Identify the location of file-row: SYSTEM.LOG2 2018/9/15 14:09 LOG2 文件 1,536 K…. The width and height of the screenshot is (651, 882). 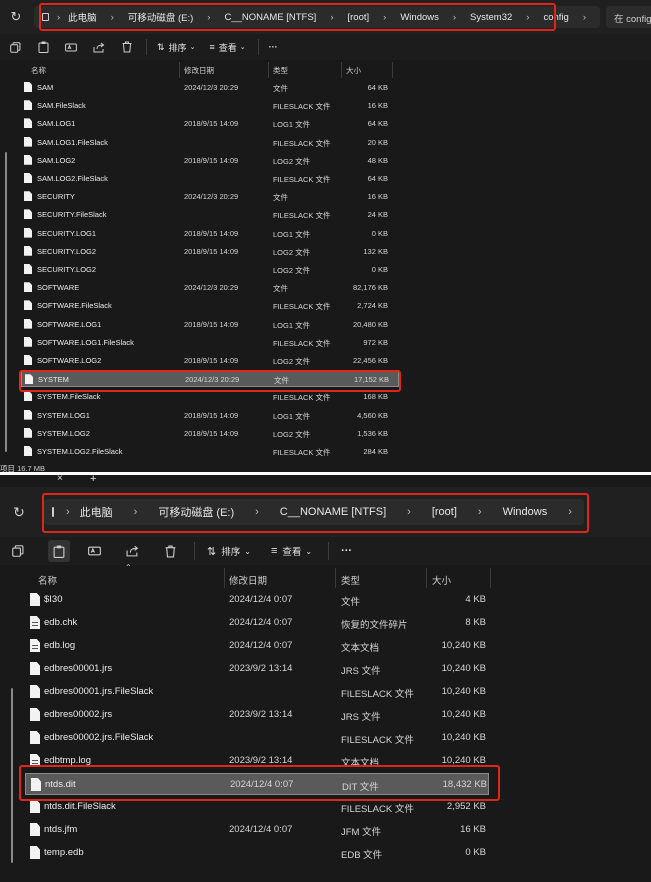
(325, 433).